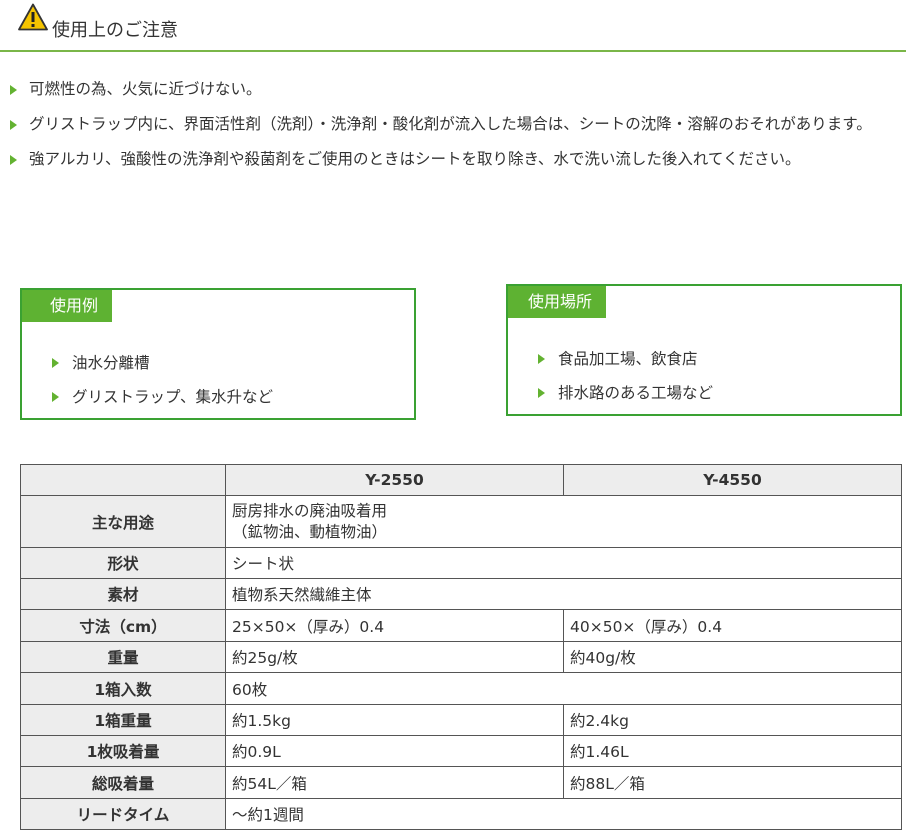 Image resolution: width=906 pixels, height=837 pixels. I want to click on row-label: 重量, so click(123, 657).